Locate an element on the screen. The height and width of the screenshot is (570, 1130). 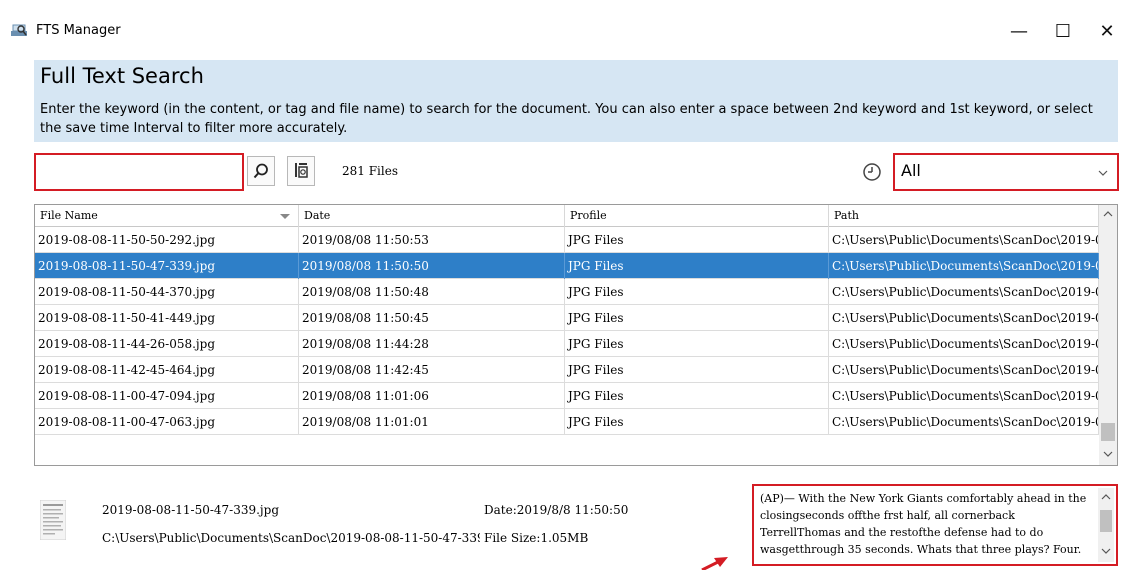
chevron-down-icon is located at coordinates (1103, 173).